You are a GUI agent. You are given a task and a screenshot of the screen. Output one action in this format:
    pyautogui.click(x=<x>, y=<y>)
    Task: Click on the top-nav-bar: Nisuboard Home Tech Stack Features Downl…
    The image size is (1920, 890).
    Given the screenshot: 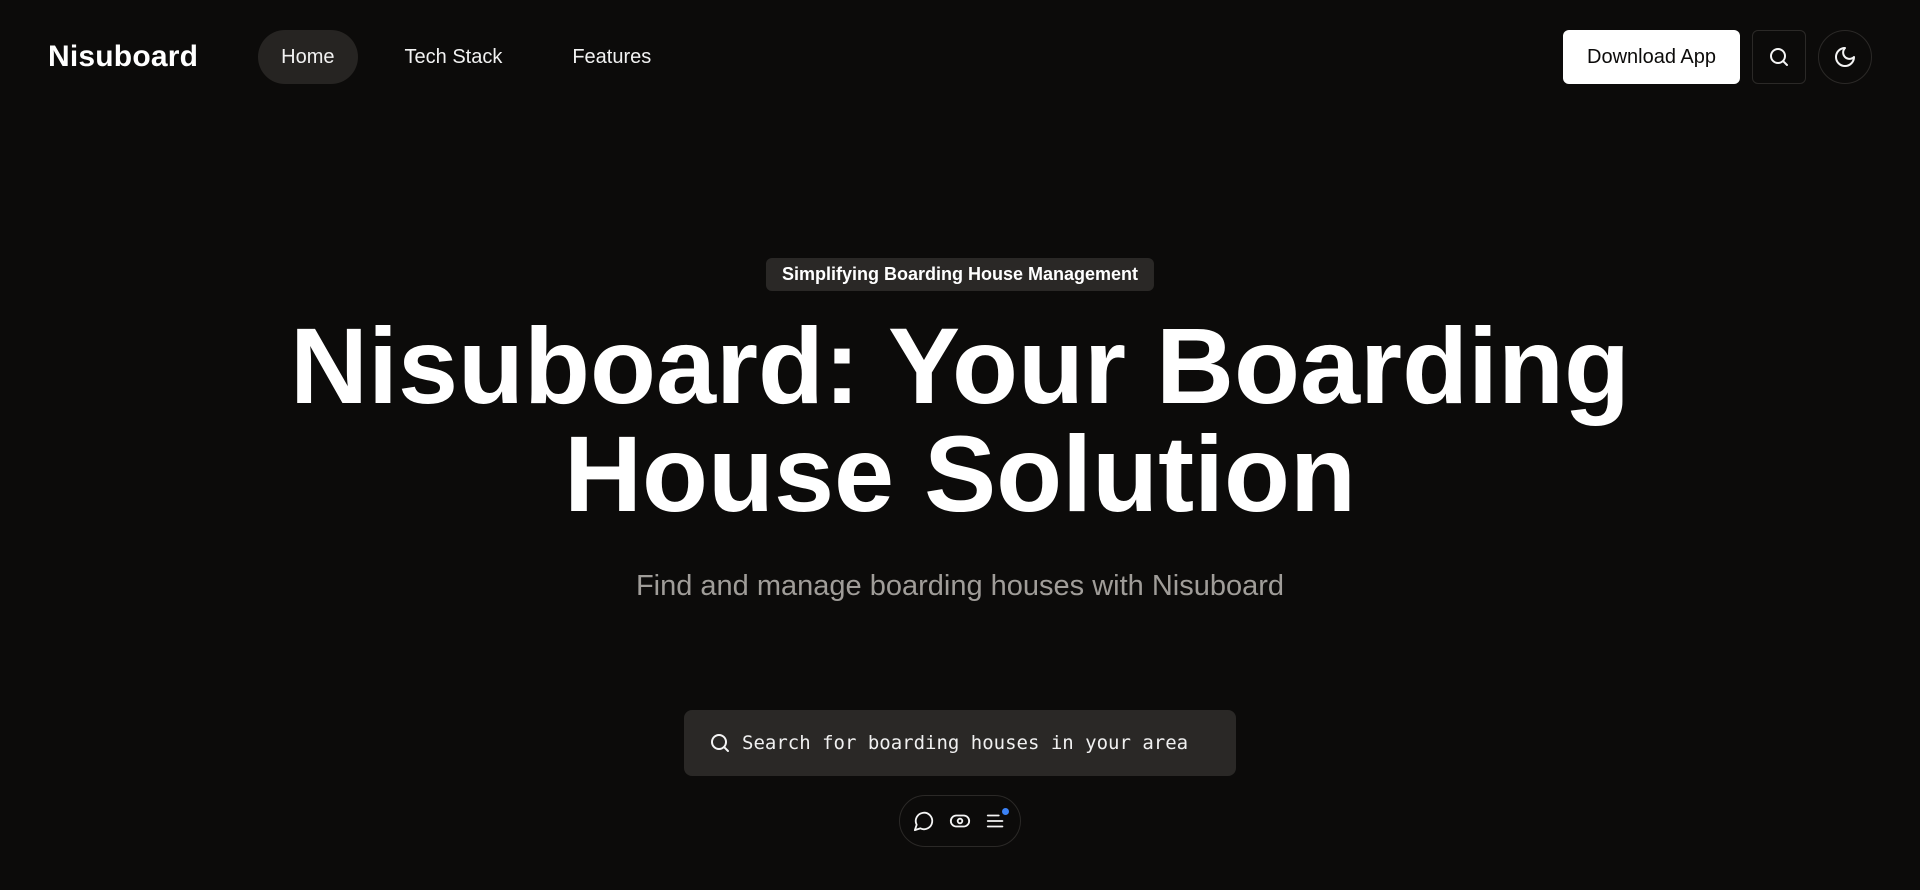 What is the action you would take?
    pyautogui.click(x=960, y=57)
    